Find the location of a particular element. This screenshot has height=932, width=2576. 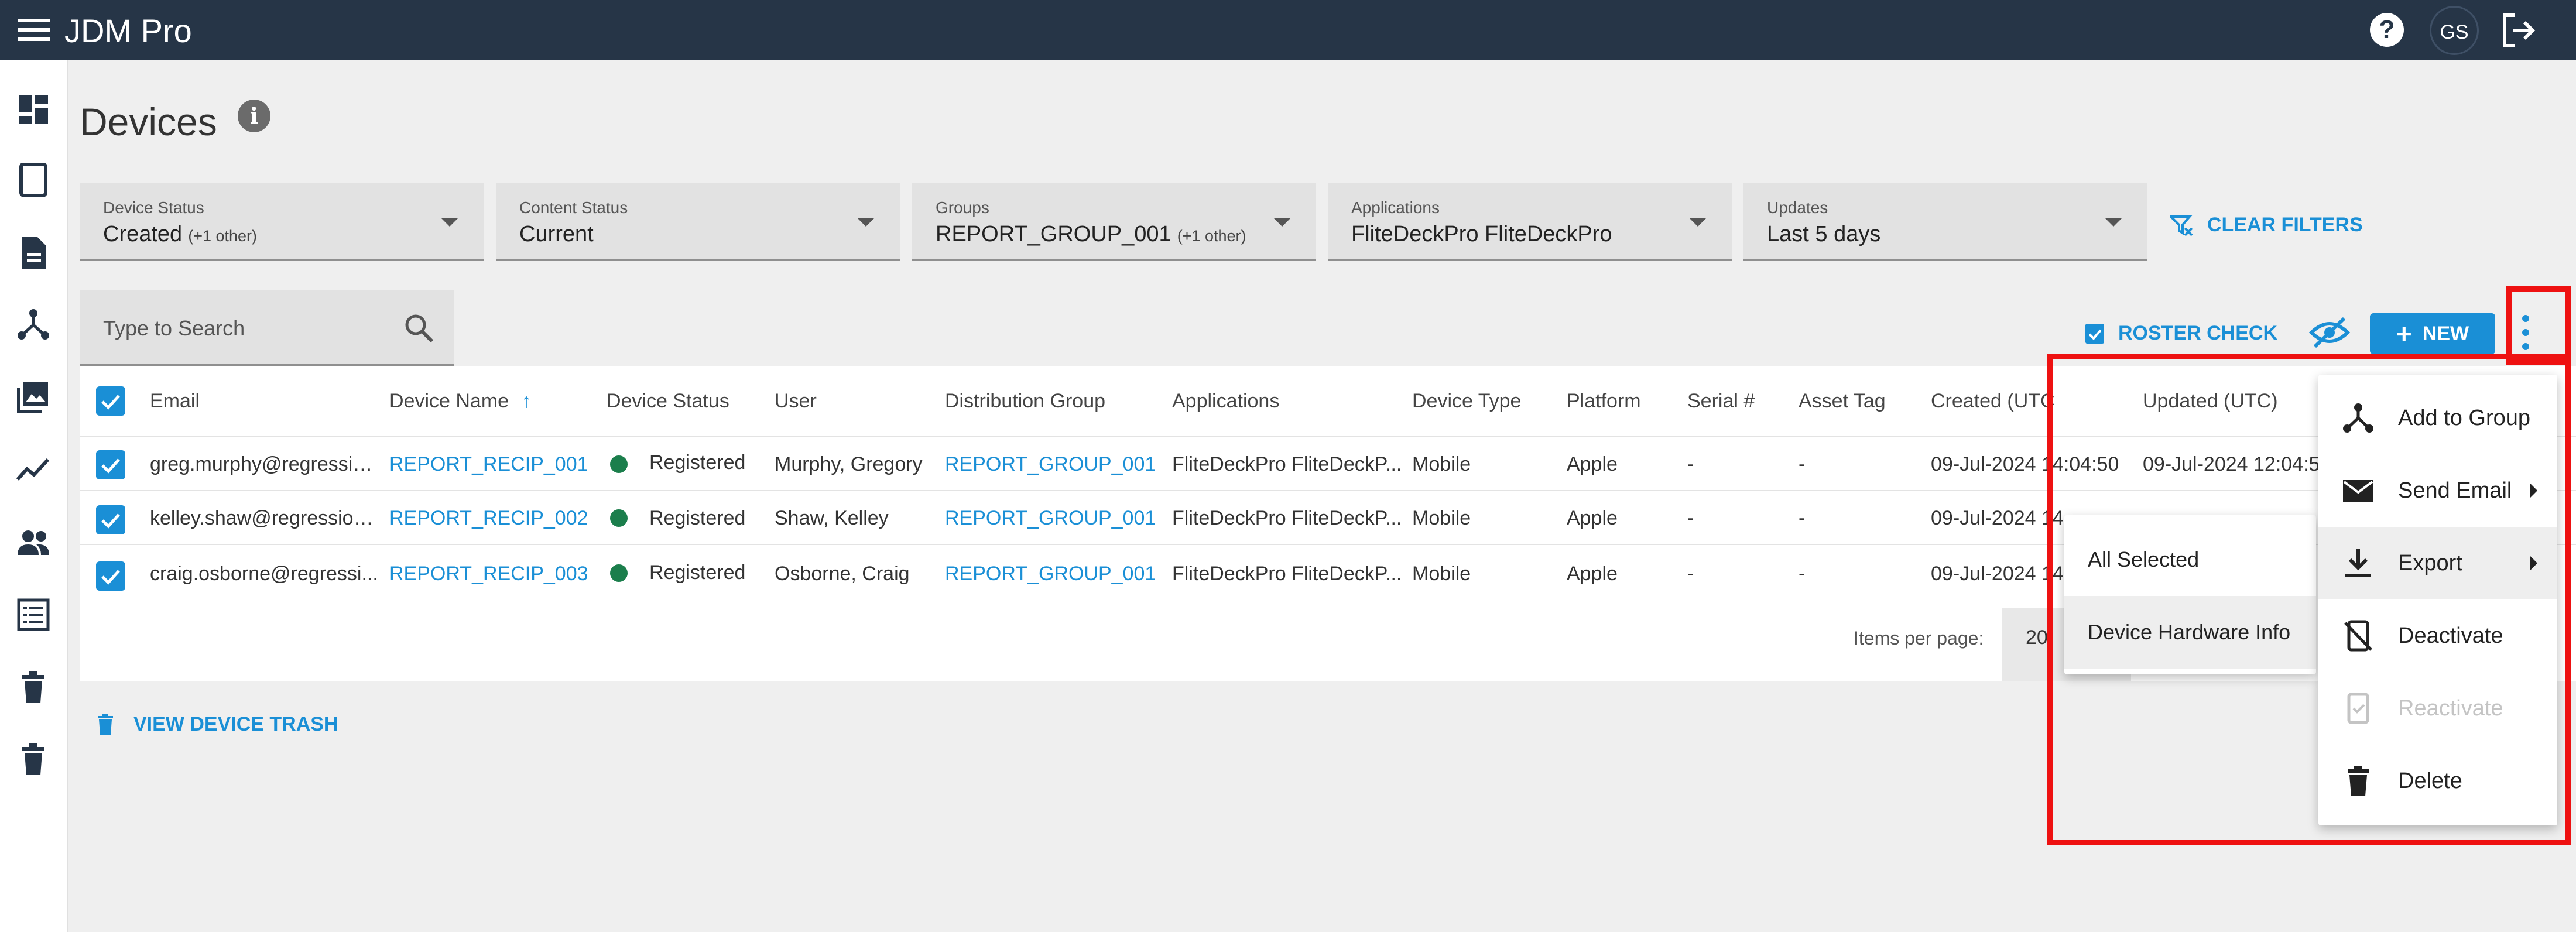

new-device-button: + NEW is located at coordinates (2432, 334).